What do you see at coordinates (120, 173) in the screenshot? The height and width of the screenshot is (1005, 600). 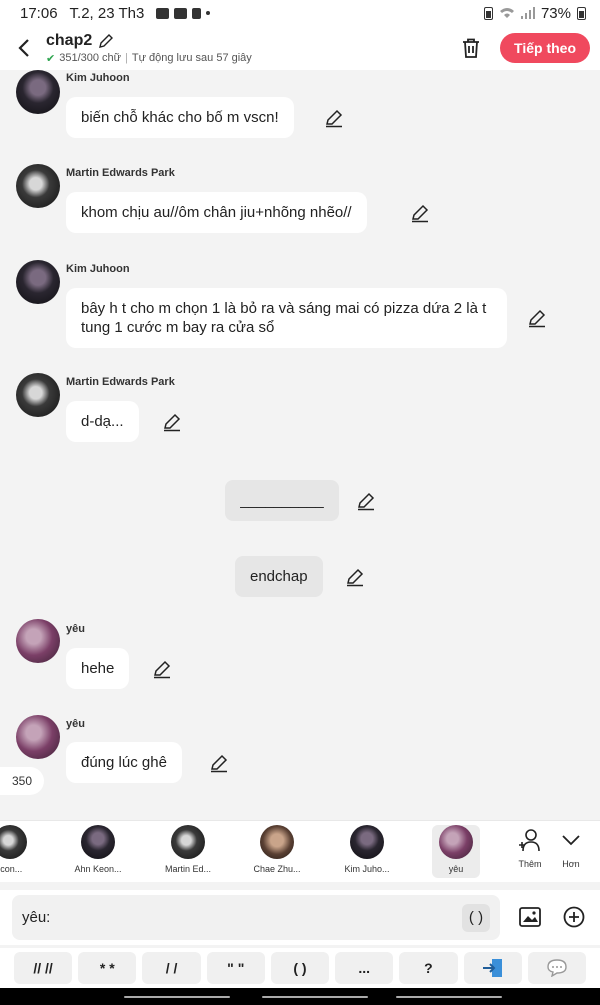 I see `sender-name: Martin Edwards Park` at bounding box center [120, 173].